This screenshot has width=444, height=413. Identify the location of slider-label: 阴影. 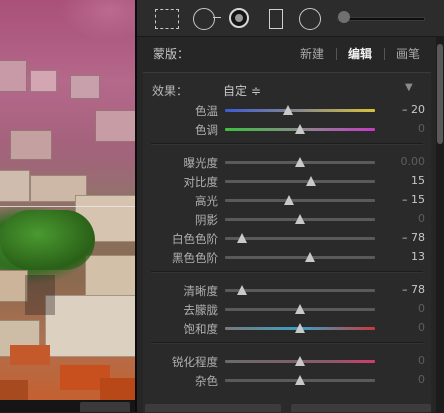
(206, 220).